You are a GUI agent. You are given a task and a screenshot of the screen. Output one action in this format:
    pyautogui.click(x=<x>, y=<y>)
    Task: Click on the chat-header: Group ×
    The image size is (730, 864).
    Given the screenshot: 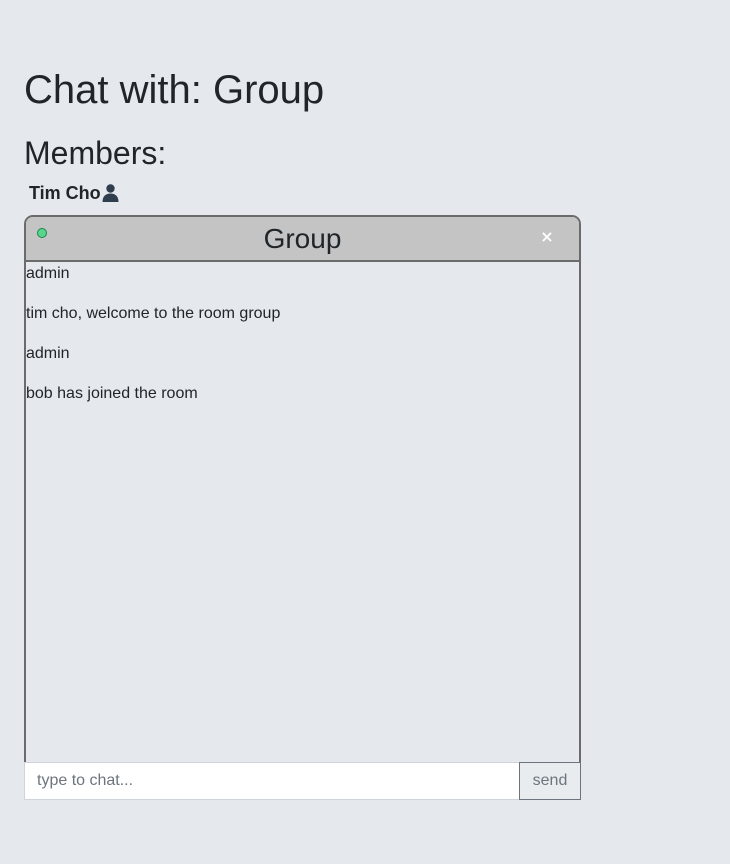 What is the action you would take?
    pyautogui.click(x=302, y=239)
    